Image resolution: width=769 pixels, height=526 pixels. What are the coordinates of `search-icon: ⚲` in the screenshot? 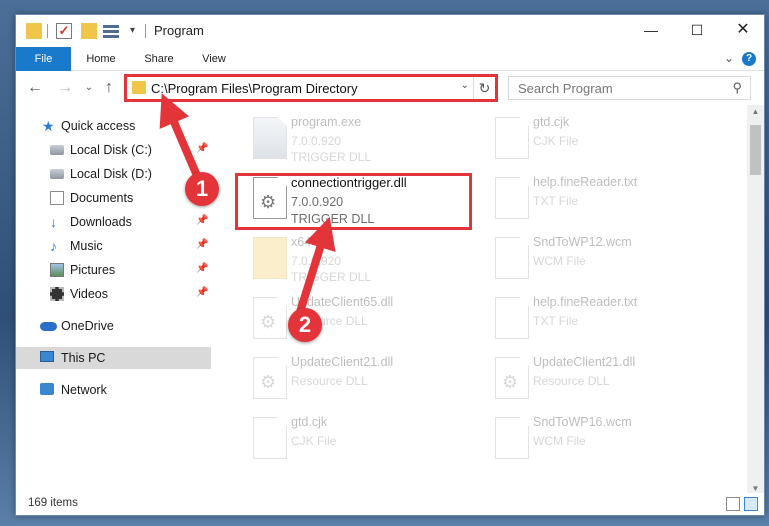 It's located at (737, 88).